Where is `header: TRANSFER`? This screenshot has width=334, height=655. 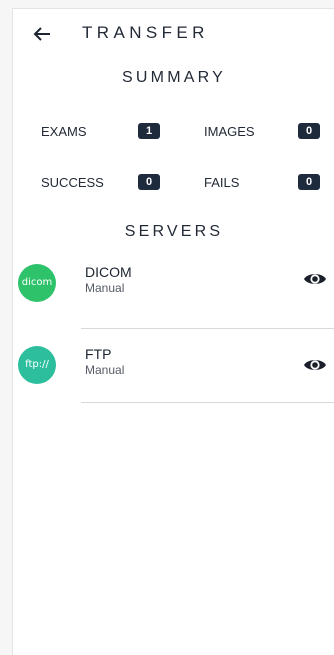
header: TRANSFER is located at coordinates (173, 34).